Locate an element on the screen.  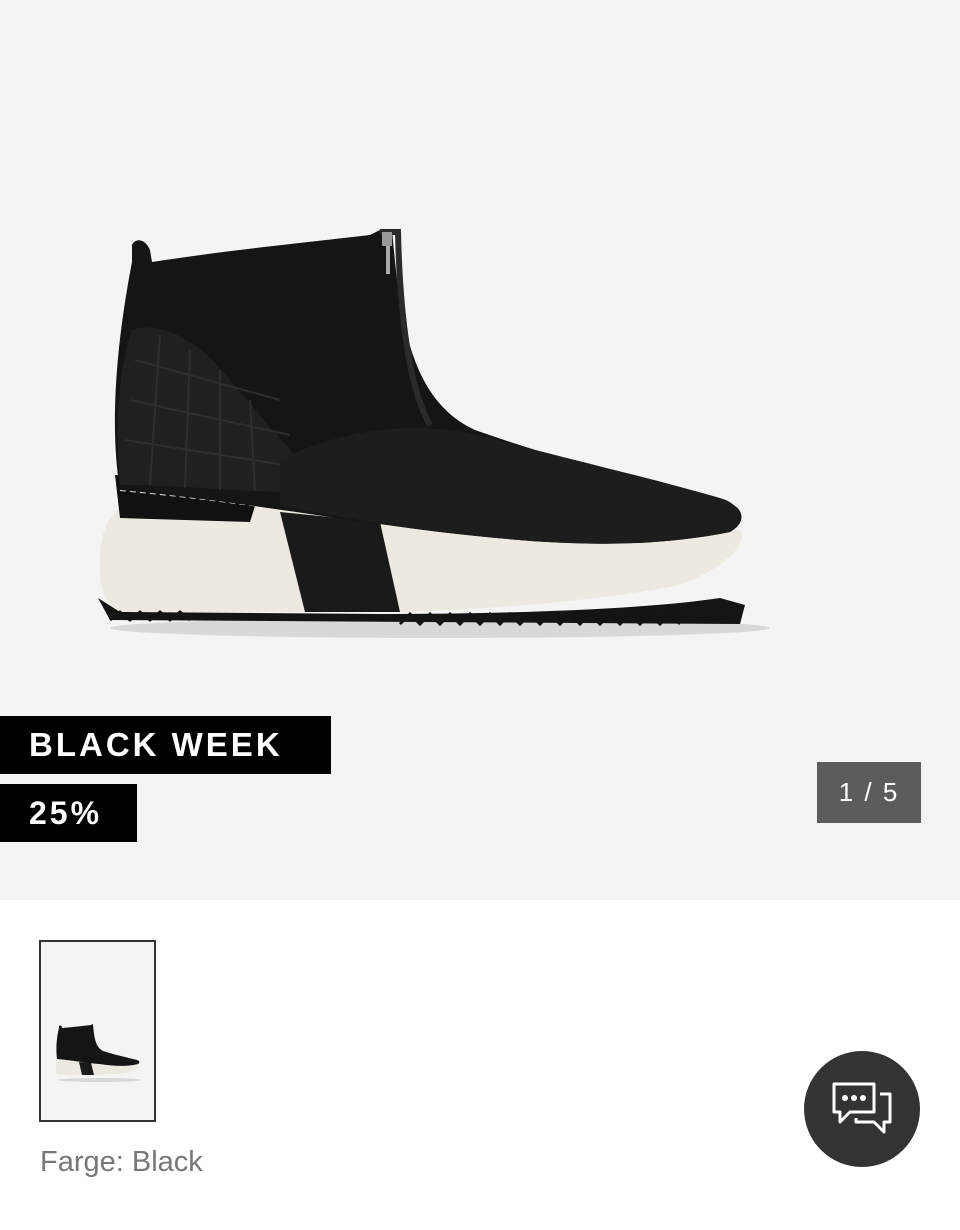
chat-button is located at coordinates (862, 1109).